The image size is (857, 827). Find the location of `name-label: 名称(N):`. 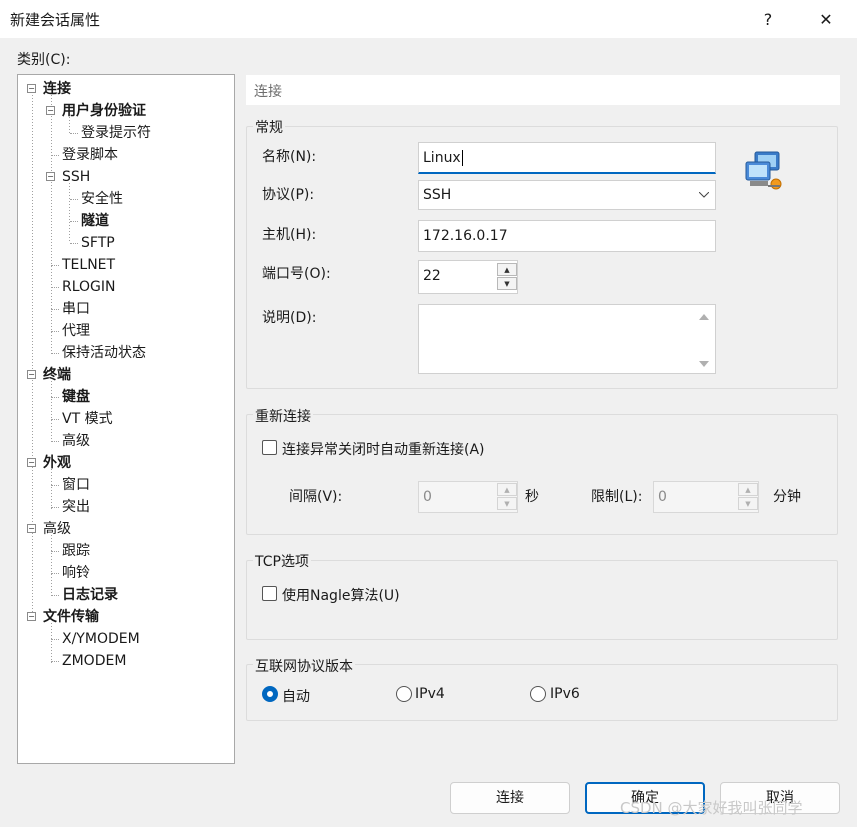

name-label: 名称(N): is located at coordinates (289, 157).